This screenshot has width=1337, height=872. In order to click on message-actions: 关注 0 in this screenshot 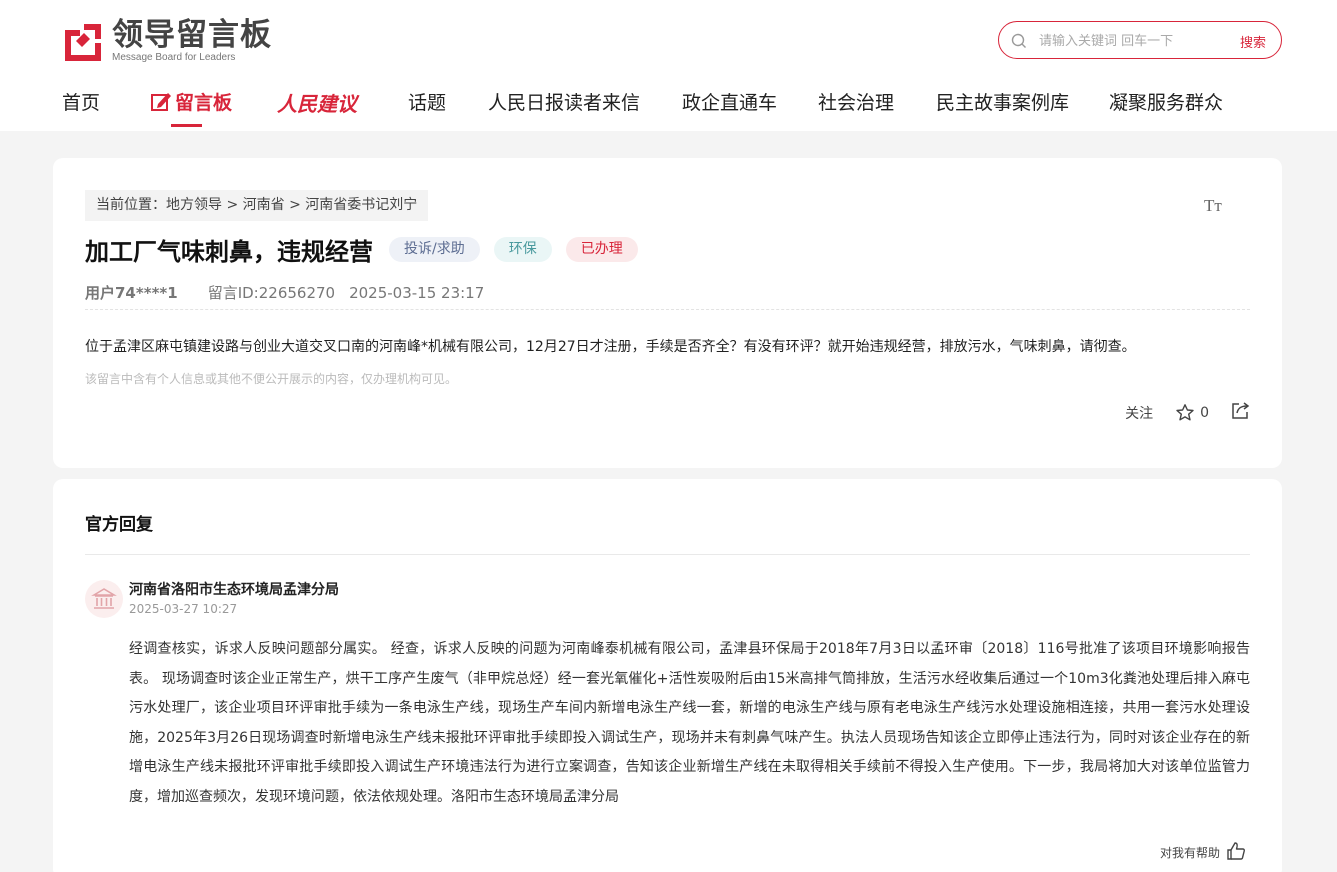, I will do `click(1187, 412)`.